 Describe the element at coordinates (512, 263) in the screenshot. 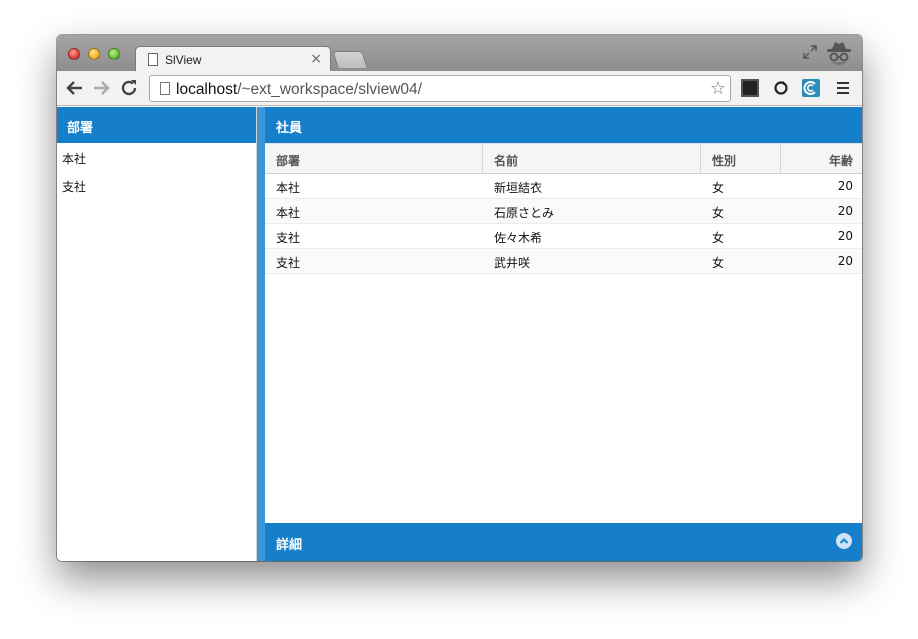

I see `cell-name: 武井咲` at that location.